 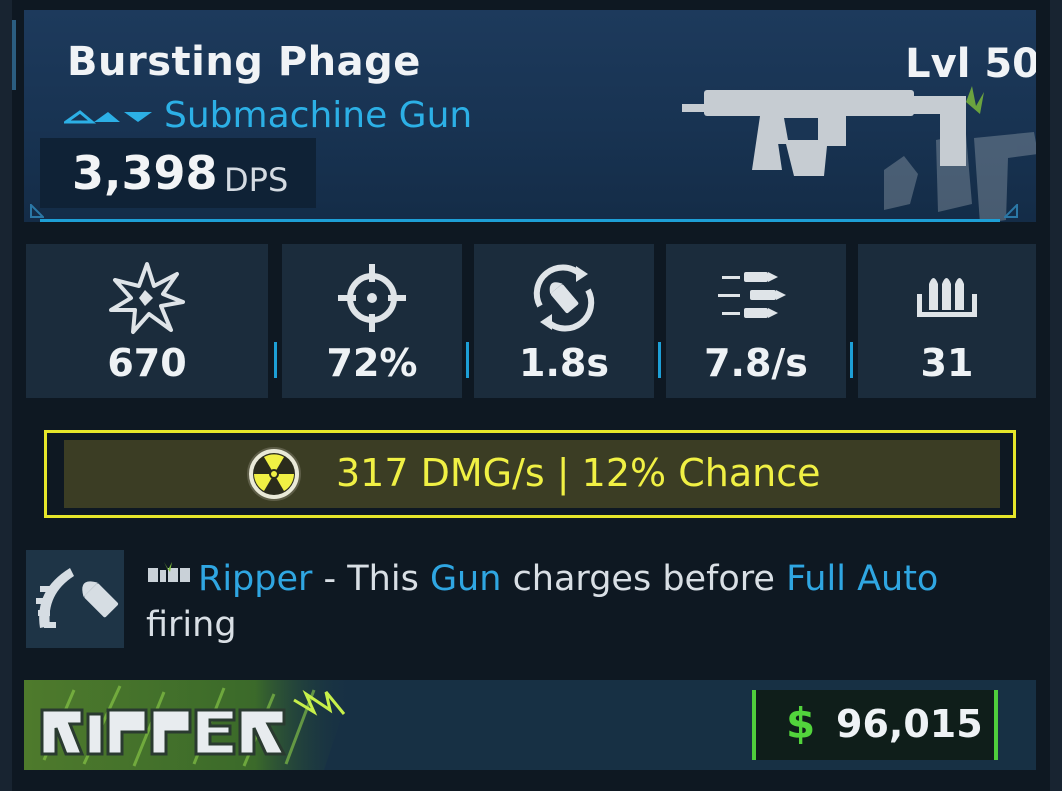 What do you see at coordinates (191, 625) in the screenshot?
I see `perk-line-2: firing` at bounding box center [191, 625].